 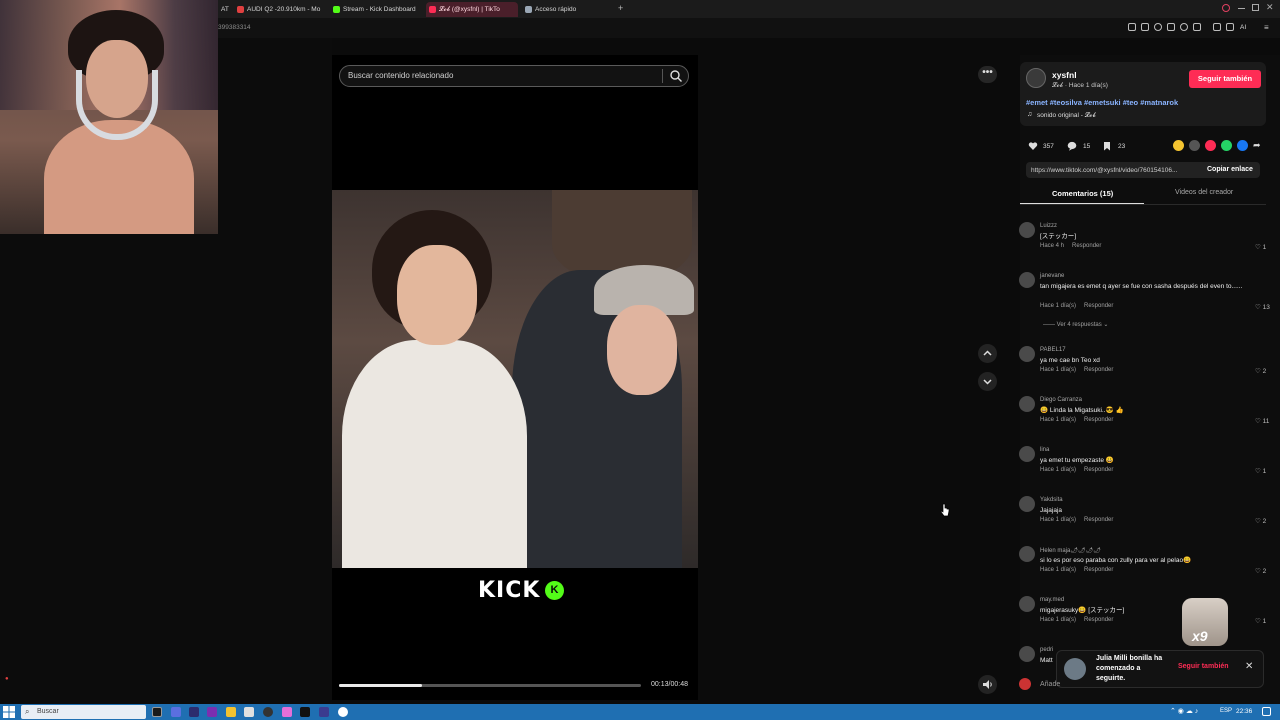 What do you see at coordinates (1225, 79) in the screenshot?
I see `follow-button: Seguir también` at bounding box center [1225, 79].